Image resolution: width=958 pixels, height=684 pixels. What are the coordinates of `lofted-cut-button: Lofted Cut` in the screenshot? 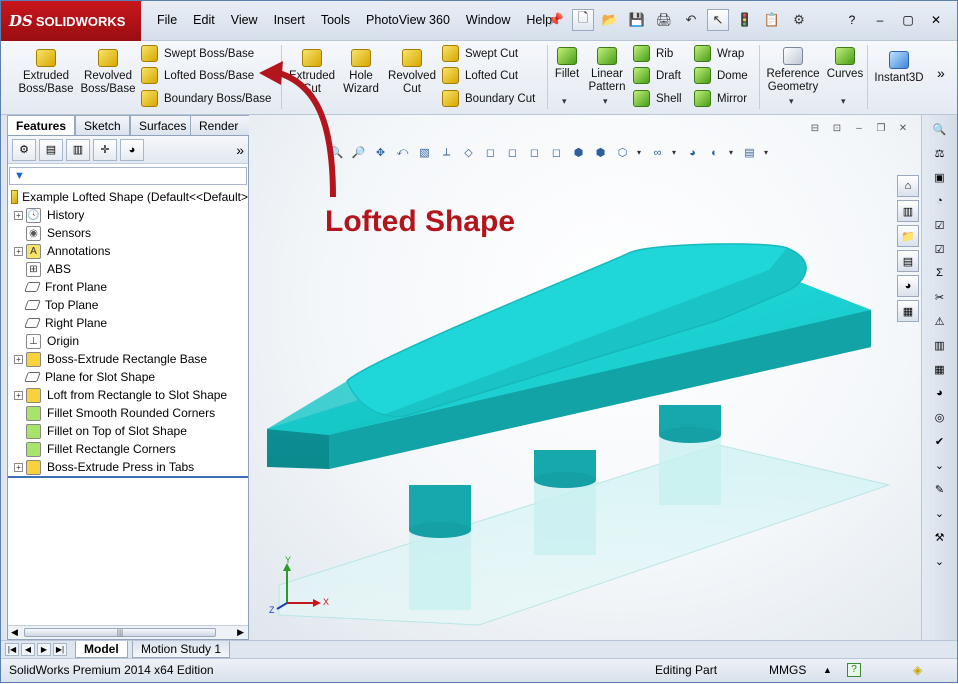 It's located at (480, 75).